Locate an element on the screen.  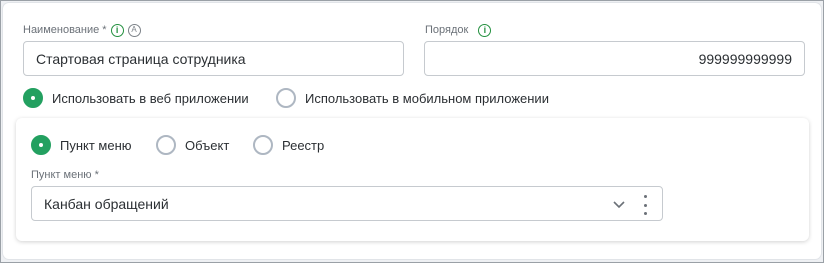
name-input: Стартовая страница сотрудника is located at coordinates (213, 58).